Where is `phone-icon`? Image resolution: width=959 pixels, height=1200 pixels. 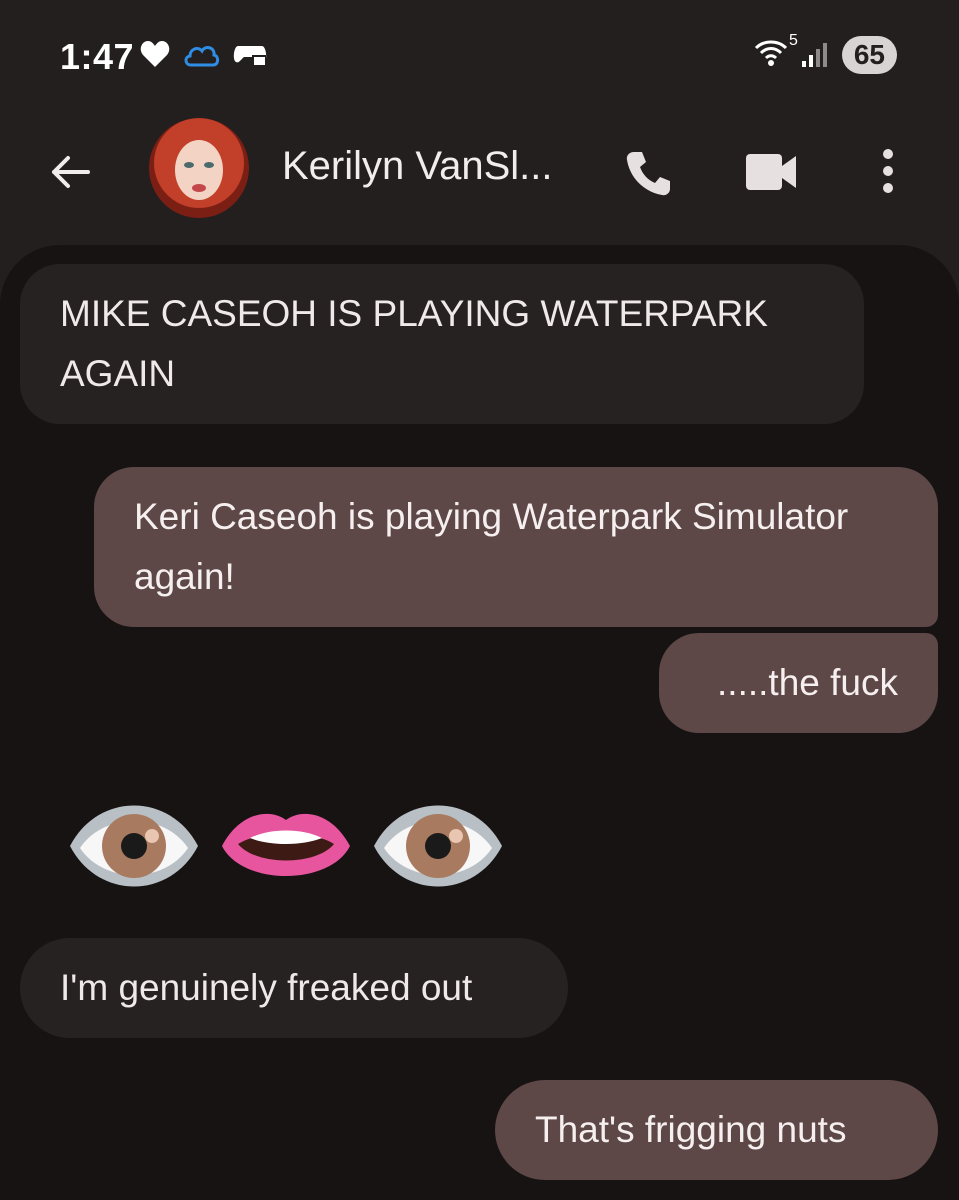
phone-icon is located at coordinates (649, 173).